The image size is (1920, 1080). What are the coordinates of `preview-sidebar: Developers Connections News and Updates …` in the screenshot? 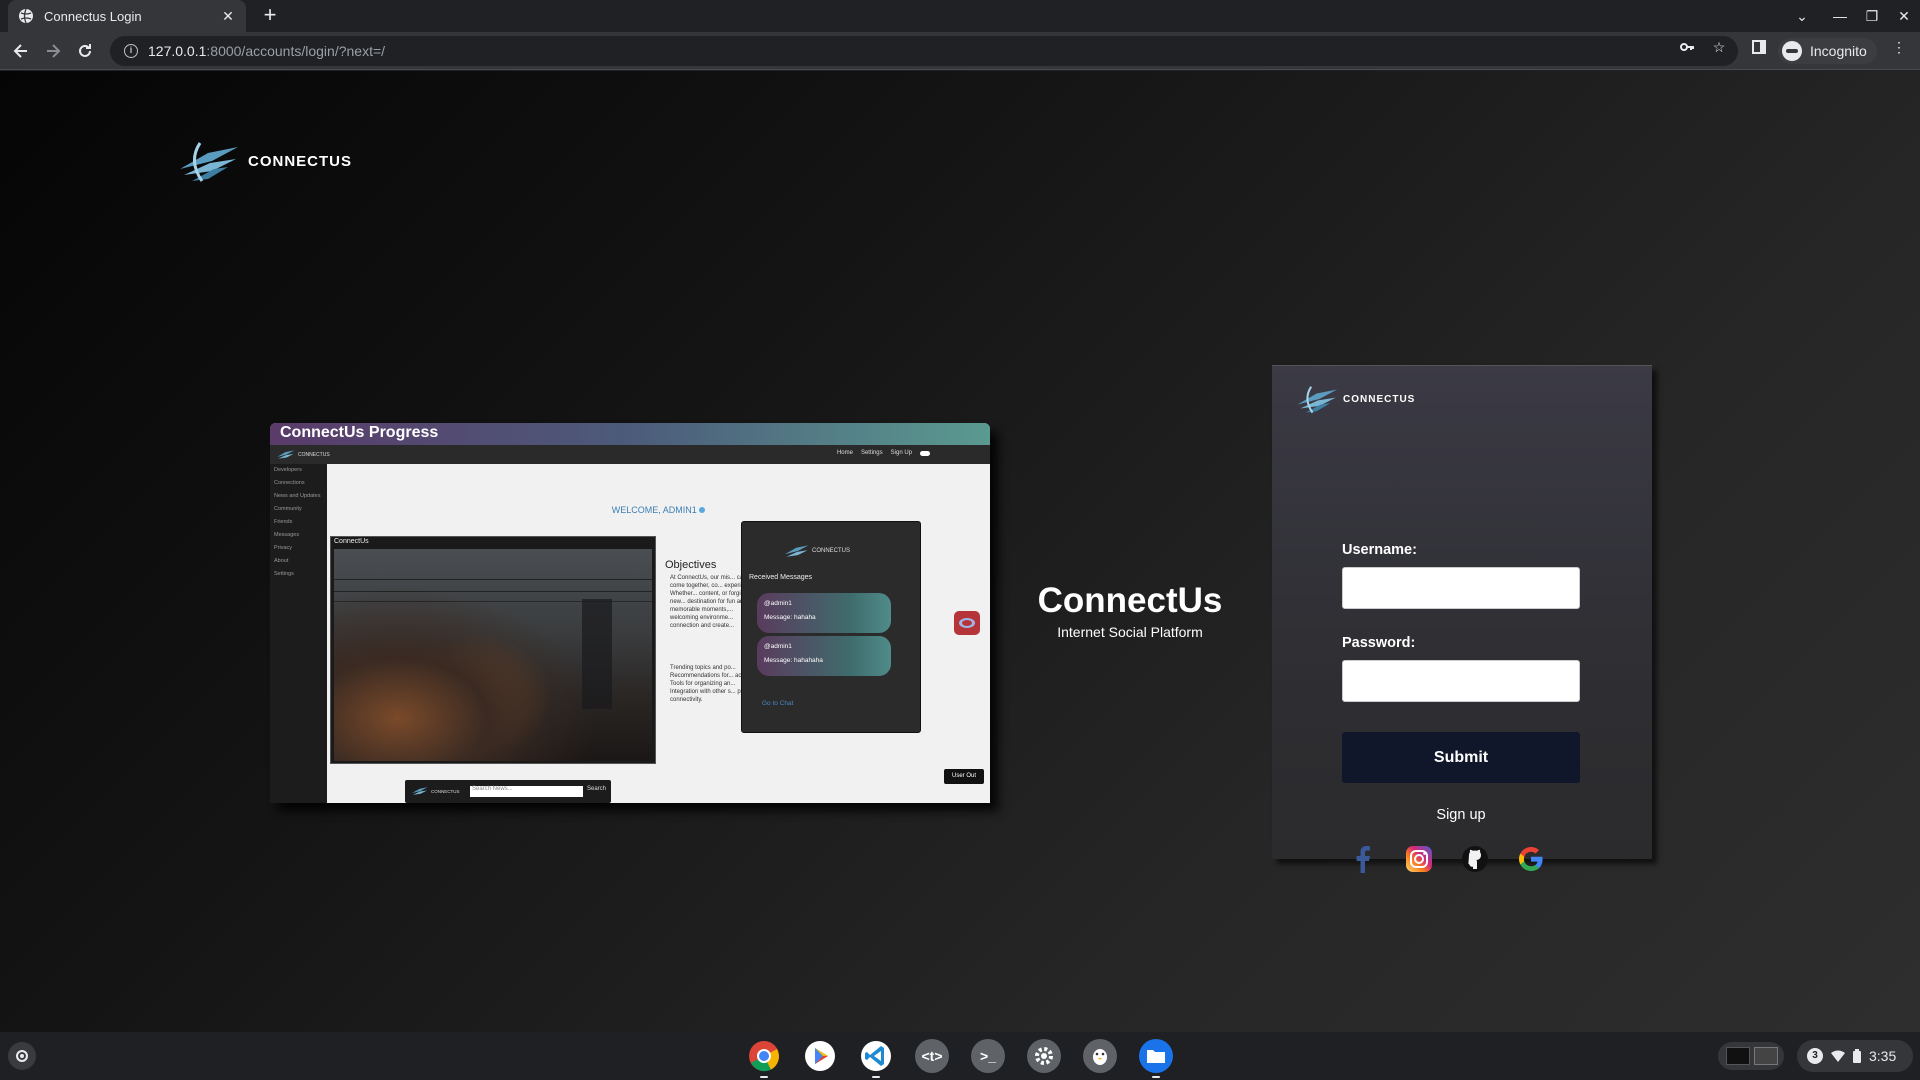 It's located at (298, 633).